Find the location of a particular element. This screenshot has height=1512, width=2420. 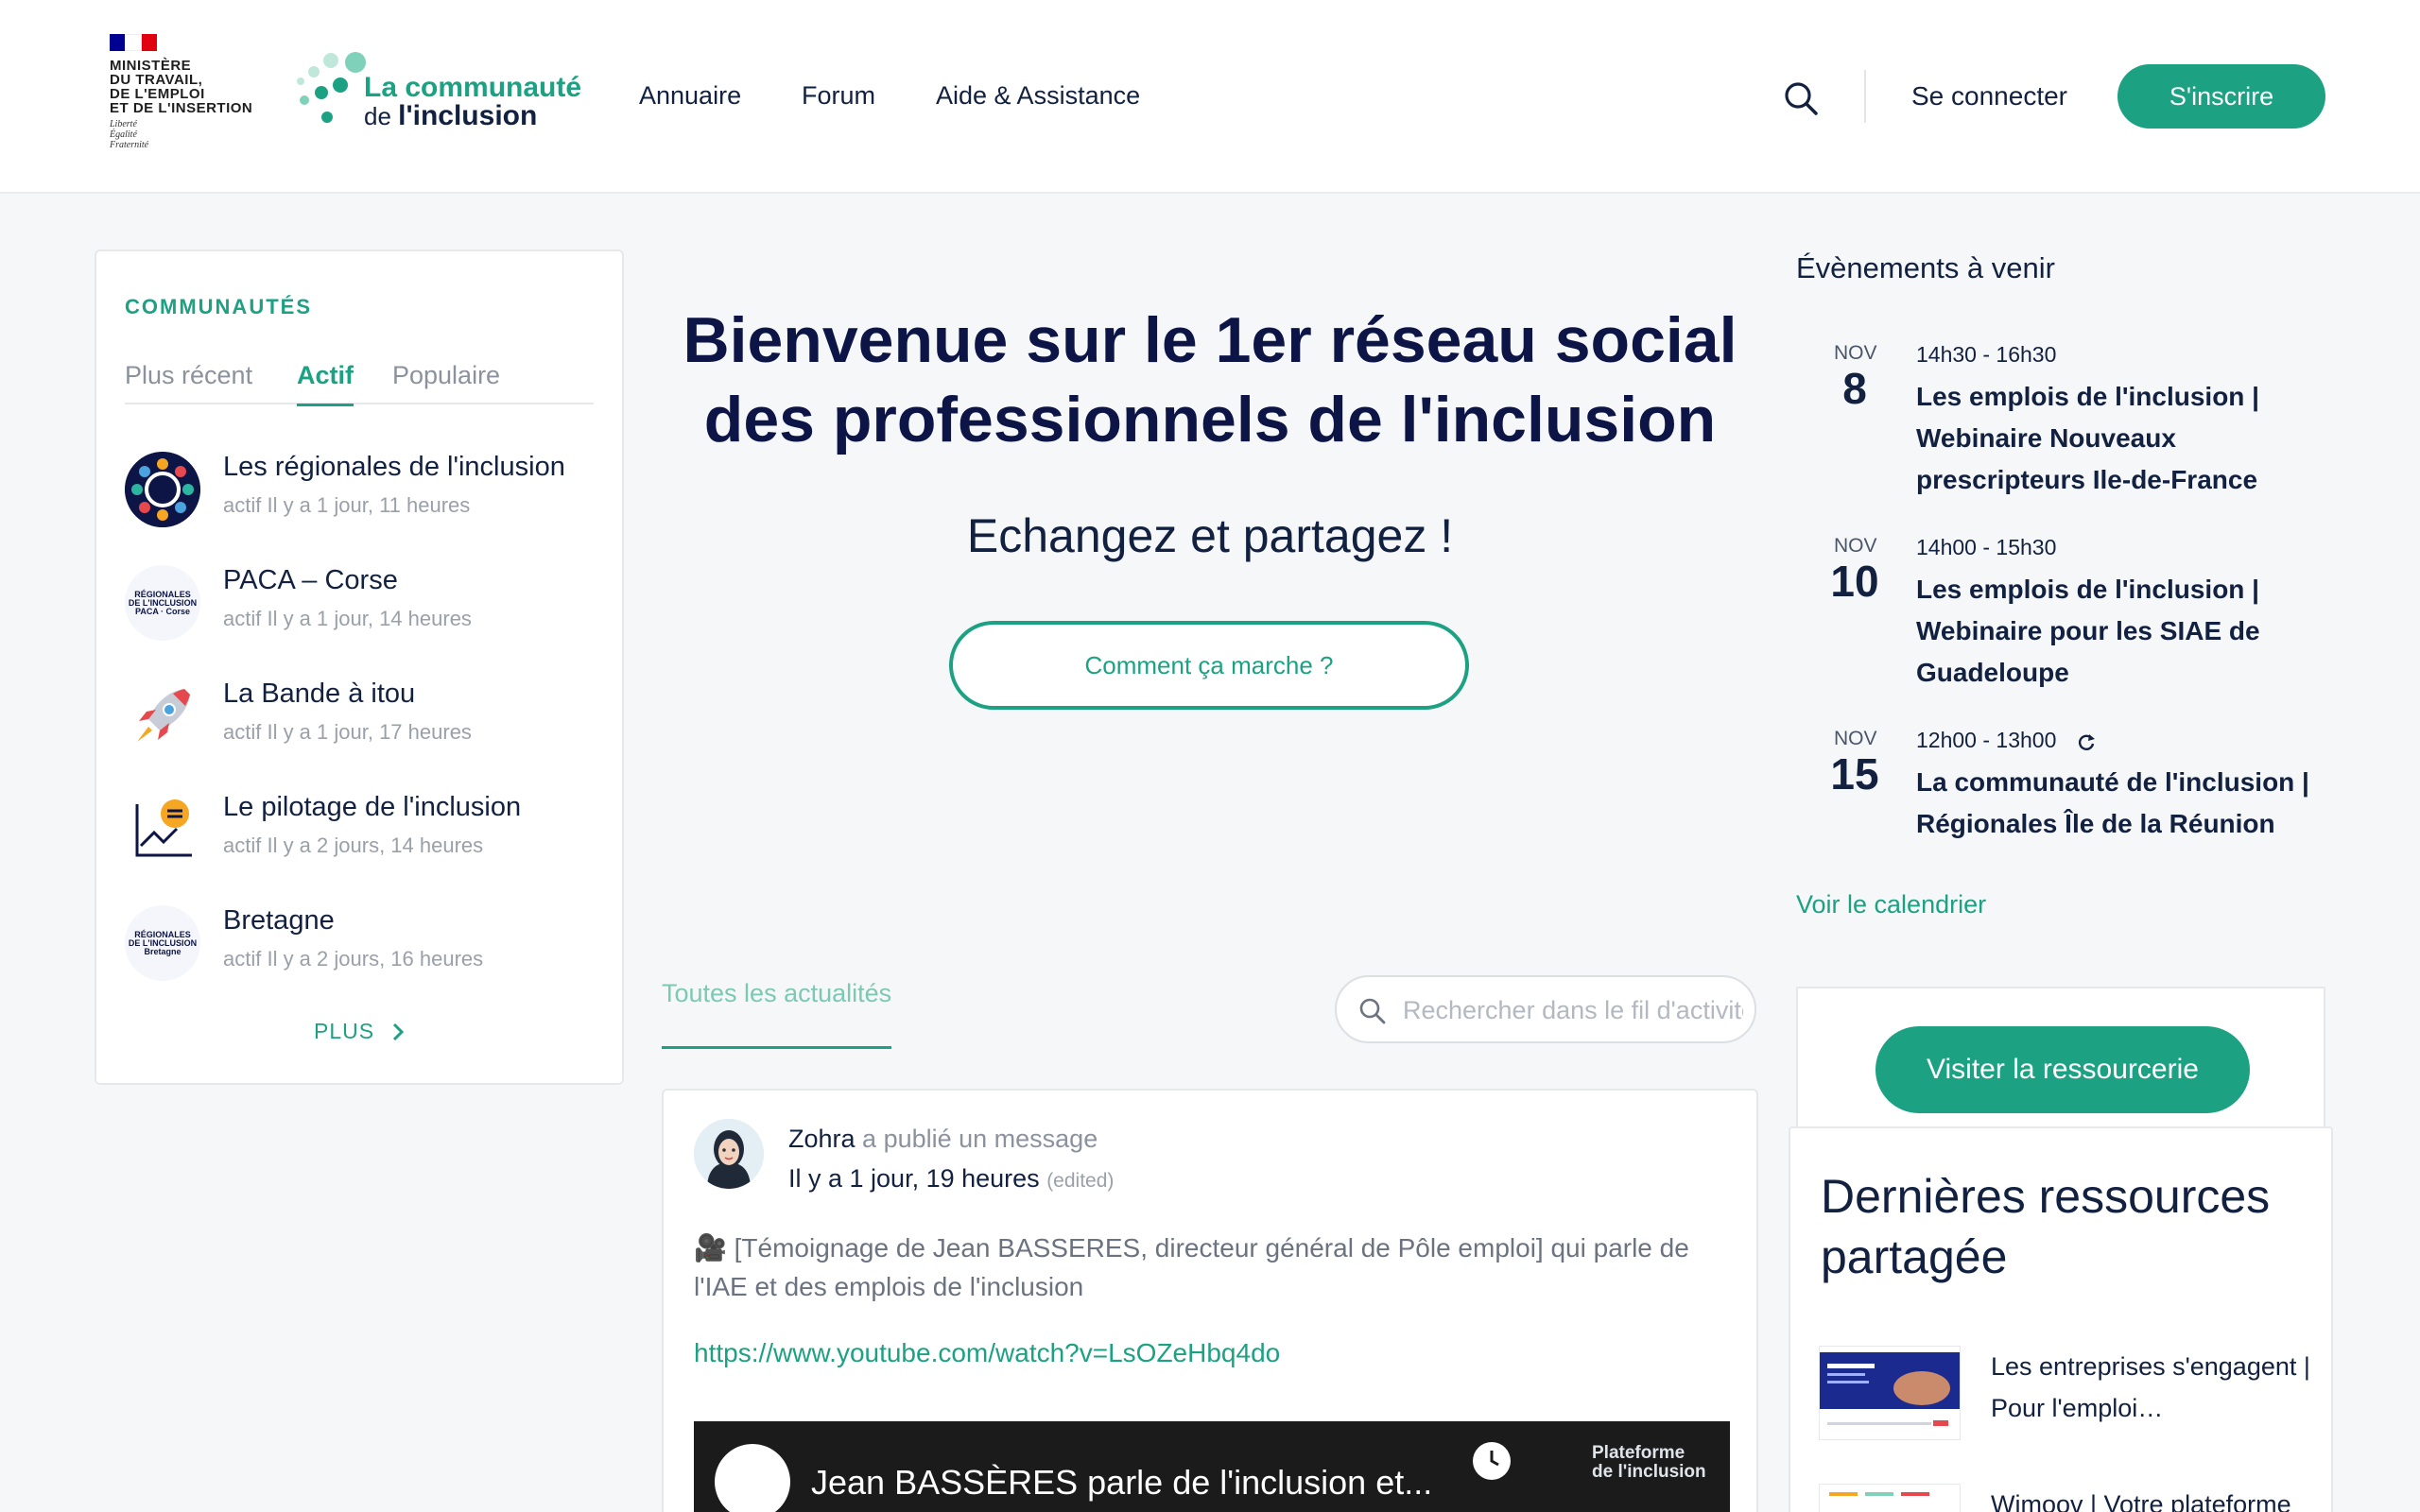

nav-aide-assistance: Aide & Assistance is located at coordinates (1038, 96).